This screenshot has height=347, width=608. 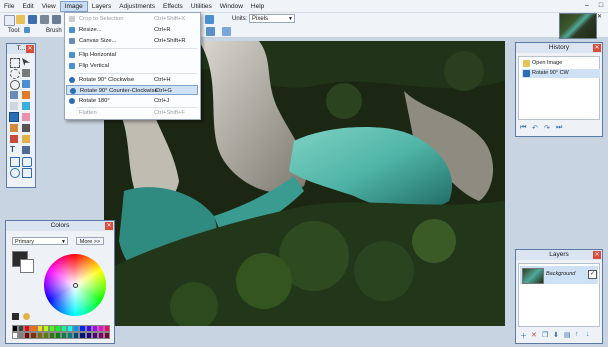 I want to click on line-icon, so click(x=26, y=150).